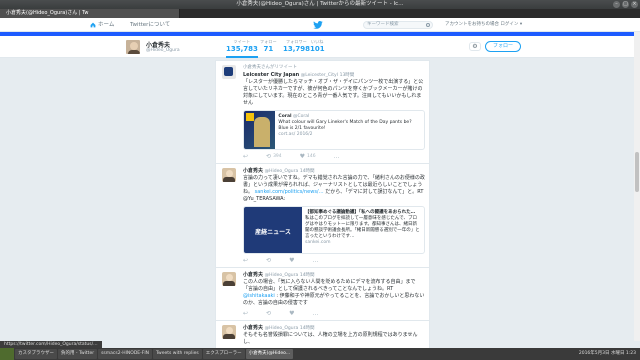 This screenshot has width=640, height=360. What do you see at coordinates (308, 156) in the screenshot?
I see `like-button: ♥ 146` at bounding box center [308, 156].